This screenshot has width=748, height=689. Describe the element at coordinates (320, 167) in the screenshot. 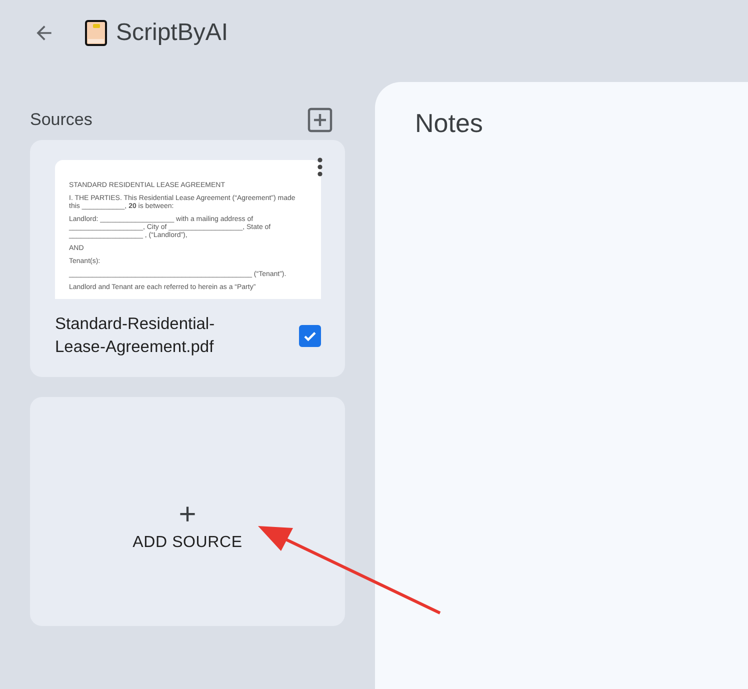

I see `more-options-icon` at that location.